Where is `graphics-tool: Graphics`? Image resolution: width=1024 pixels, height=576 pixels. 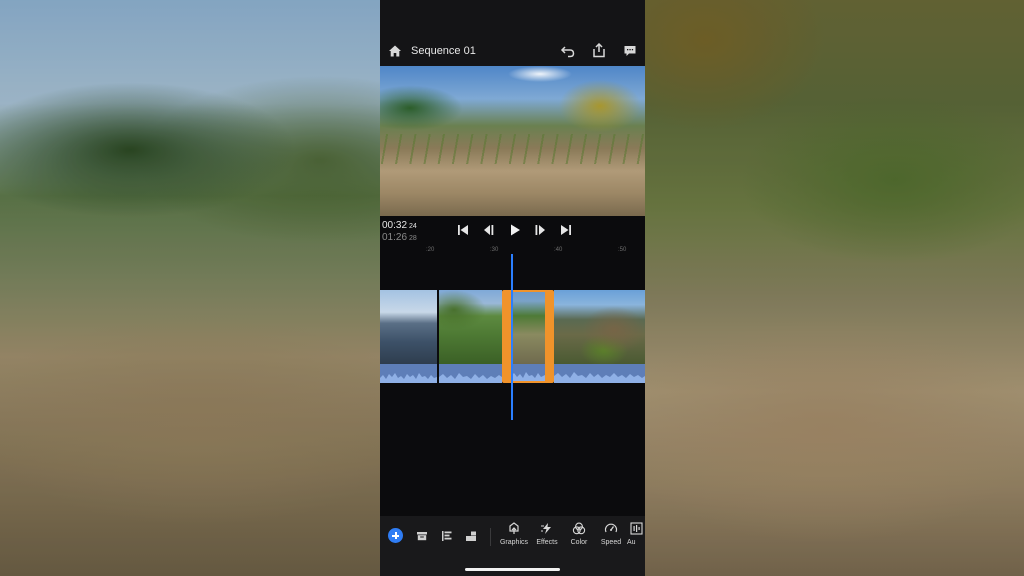
graphics-tool: Graphics is located at coordinates (514, 534).